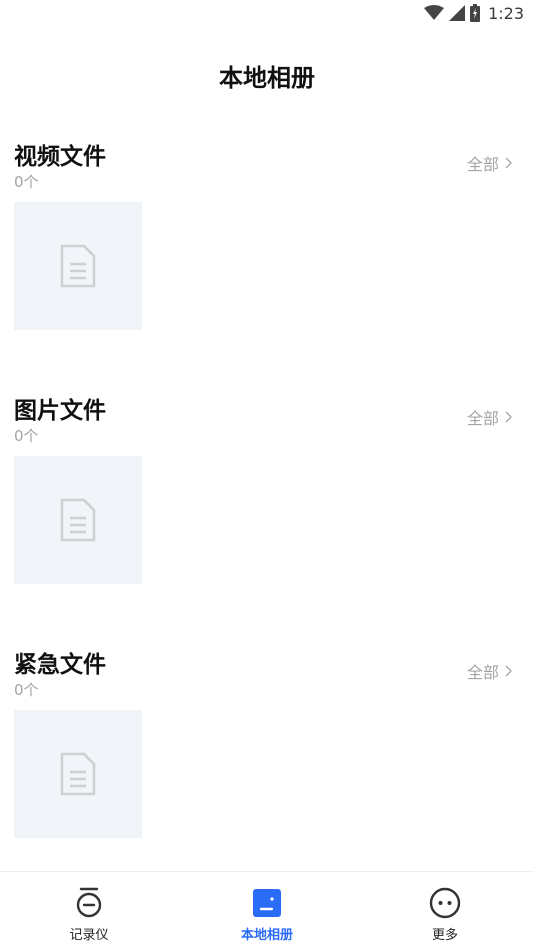  I want to click on bottom-nav: 记录仪 本地相册 更多, so click(267, 910).